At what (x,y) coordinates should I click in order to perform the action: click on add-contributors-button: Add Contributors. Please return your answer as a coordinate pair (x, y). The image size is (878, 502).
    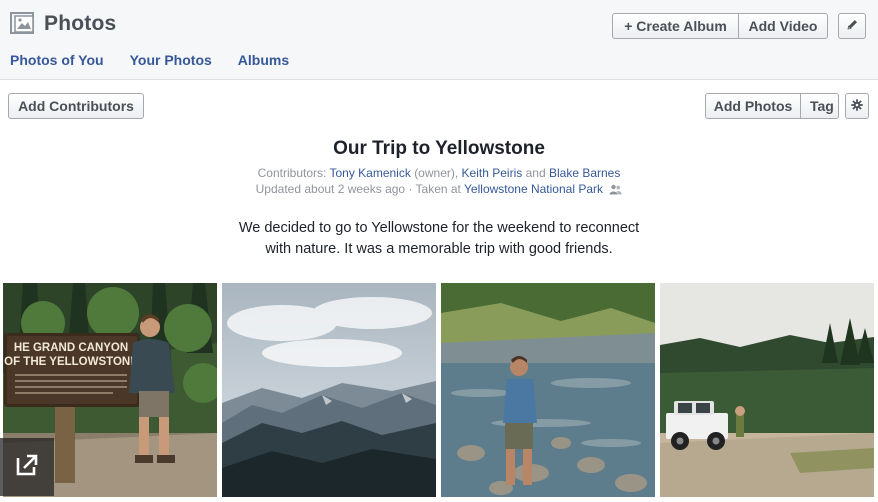
    Looking at the image, I should click on (76, 106).